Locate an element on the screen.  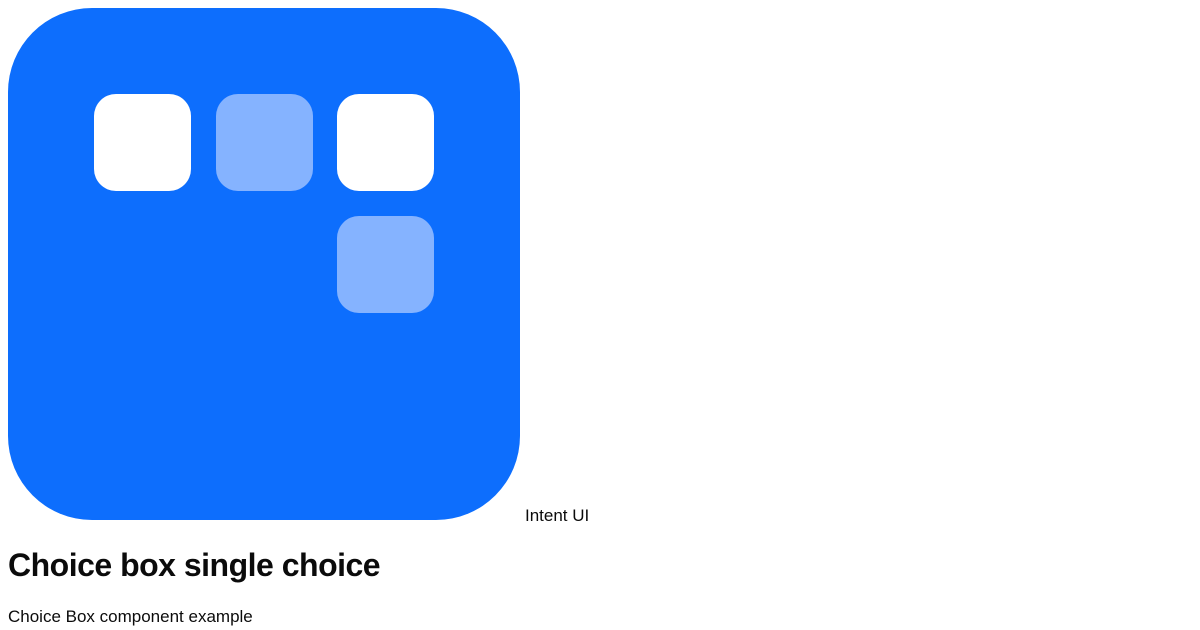
brand-name: Intent UI is located at coordinates (557, 515).